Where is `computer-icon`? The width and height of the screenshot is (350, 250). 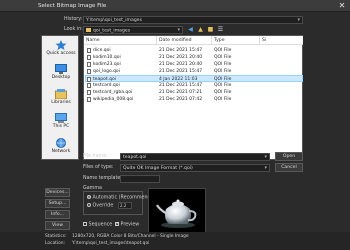
computer-icon is located at coordinates (61, 118).